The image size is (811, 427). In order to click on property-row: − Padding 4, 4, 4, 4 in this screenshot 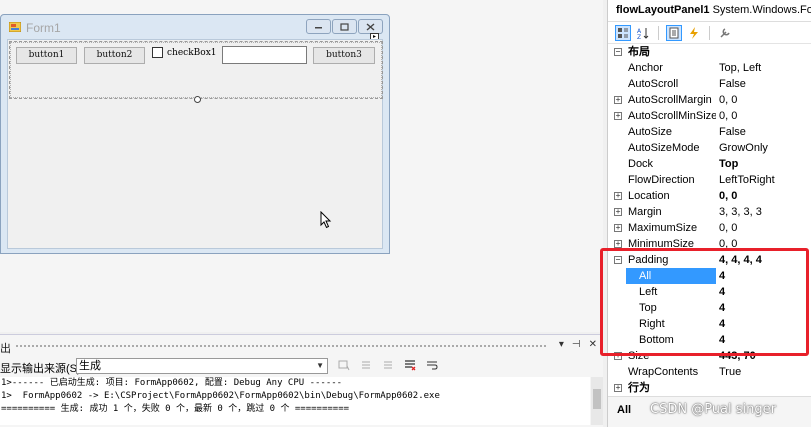, I will do `click(709, 260)`.